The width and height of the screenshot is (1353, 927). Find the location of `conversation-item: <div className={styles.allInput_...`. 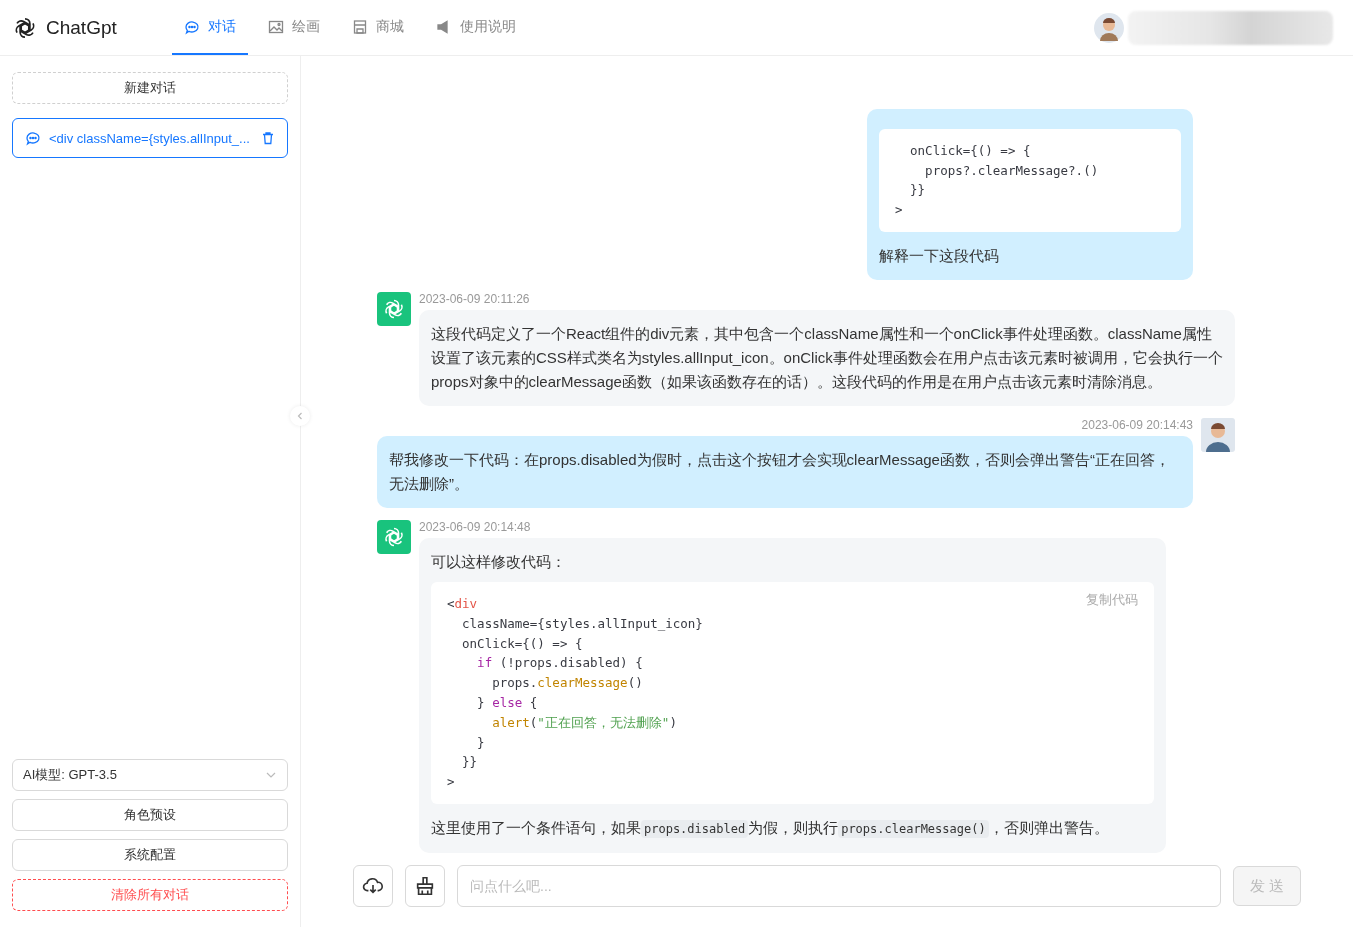

conversation-item: <div className={styles.allInput_... is located at coordinates (150, 138).